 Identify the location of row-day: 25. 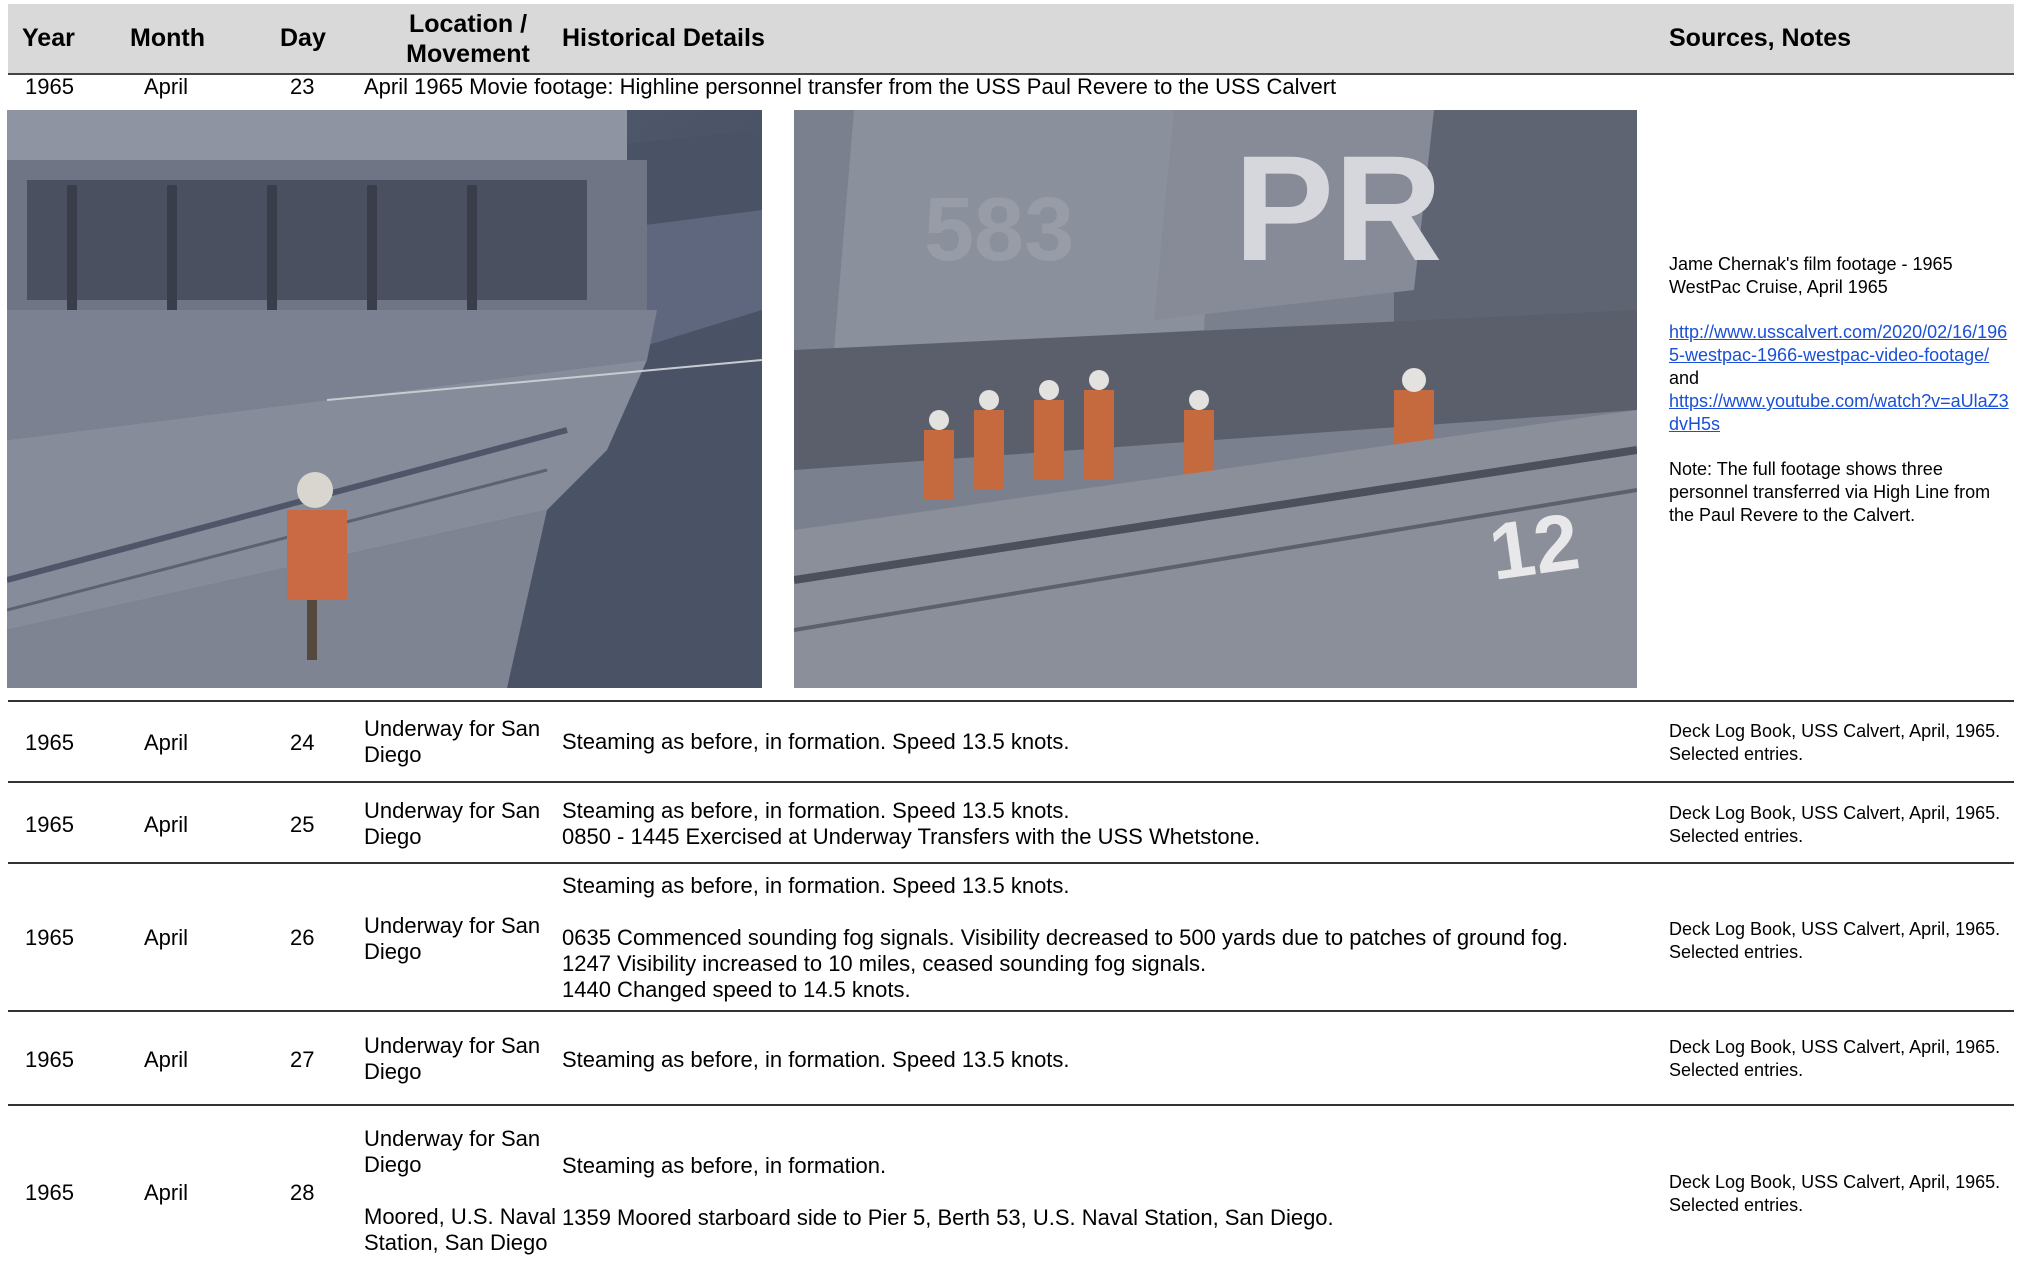
(302, 824).